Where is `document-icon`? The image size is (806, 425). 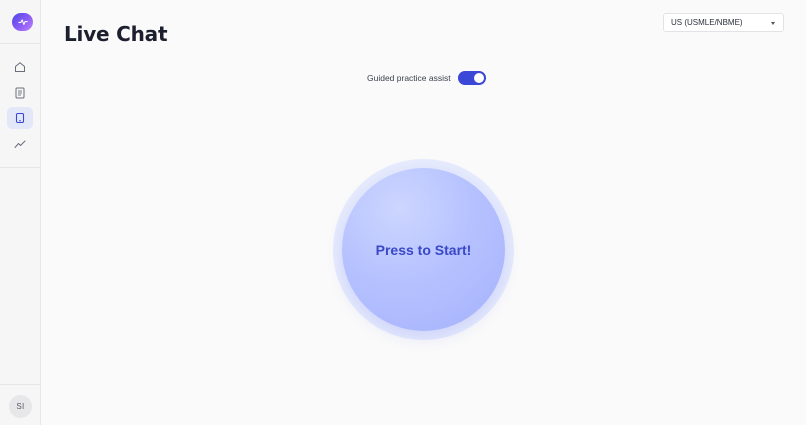
document-icon is located at coordinates (20, 93).